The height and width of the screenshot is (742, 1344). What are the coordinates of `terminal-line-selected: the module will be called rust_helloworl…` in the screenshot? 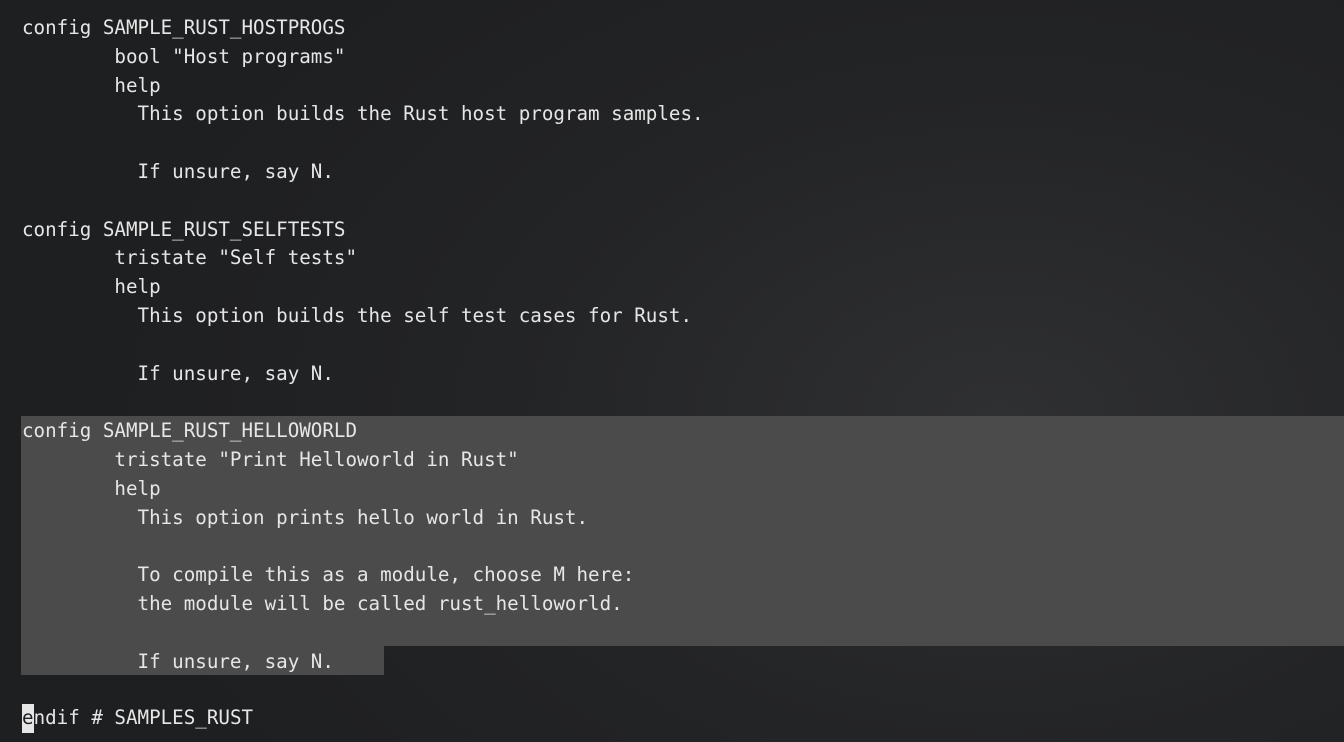 It's located at (322, 603).